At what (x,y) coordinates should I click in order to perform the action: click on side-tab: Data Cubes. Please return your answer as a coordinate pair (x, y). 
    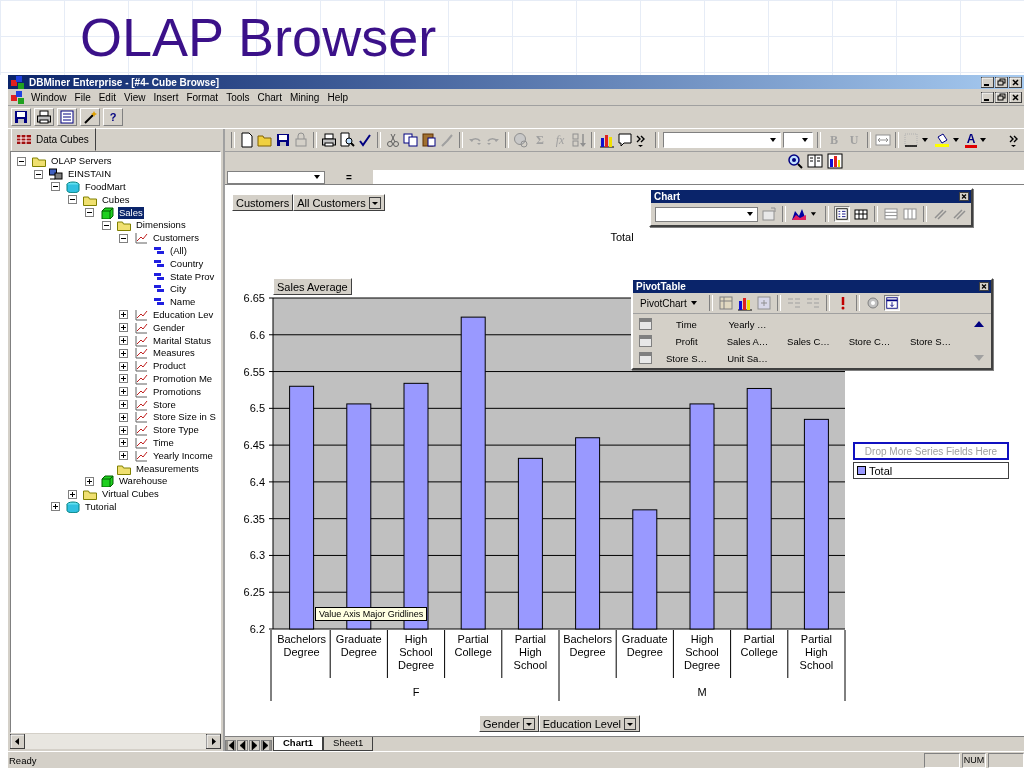
    Looking at the image, I should click on (53, 139).